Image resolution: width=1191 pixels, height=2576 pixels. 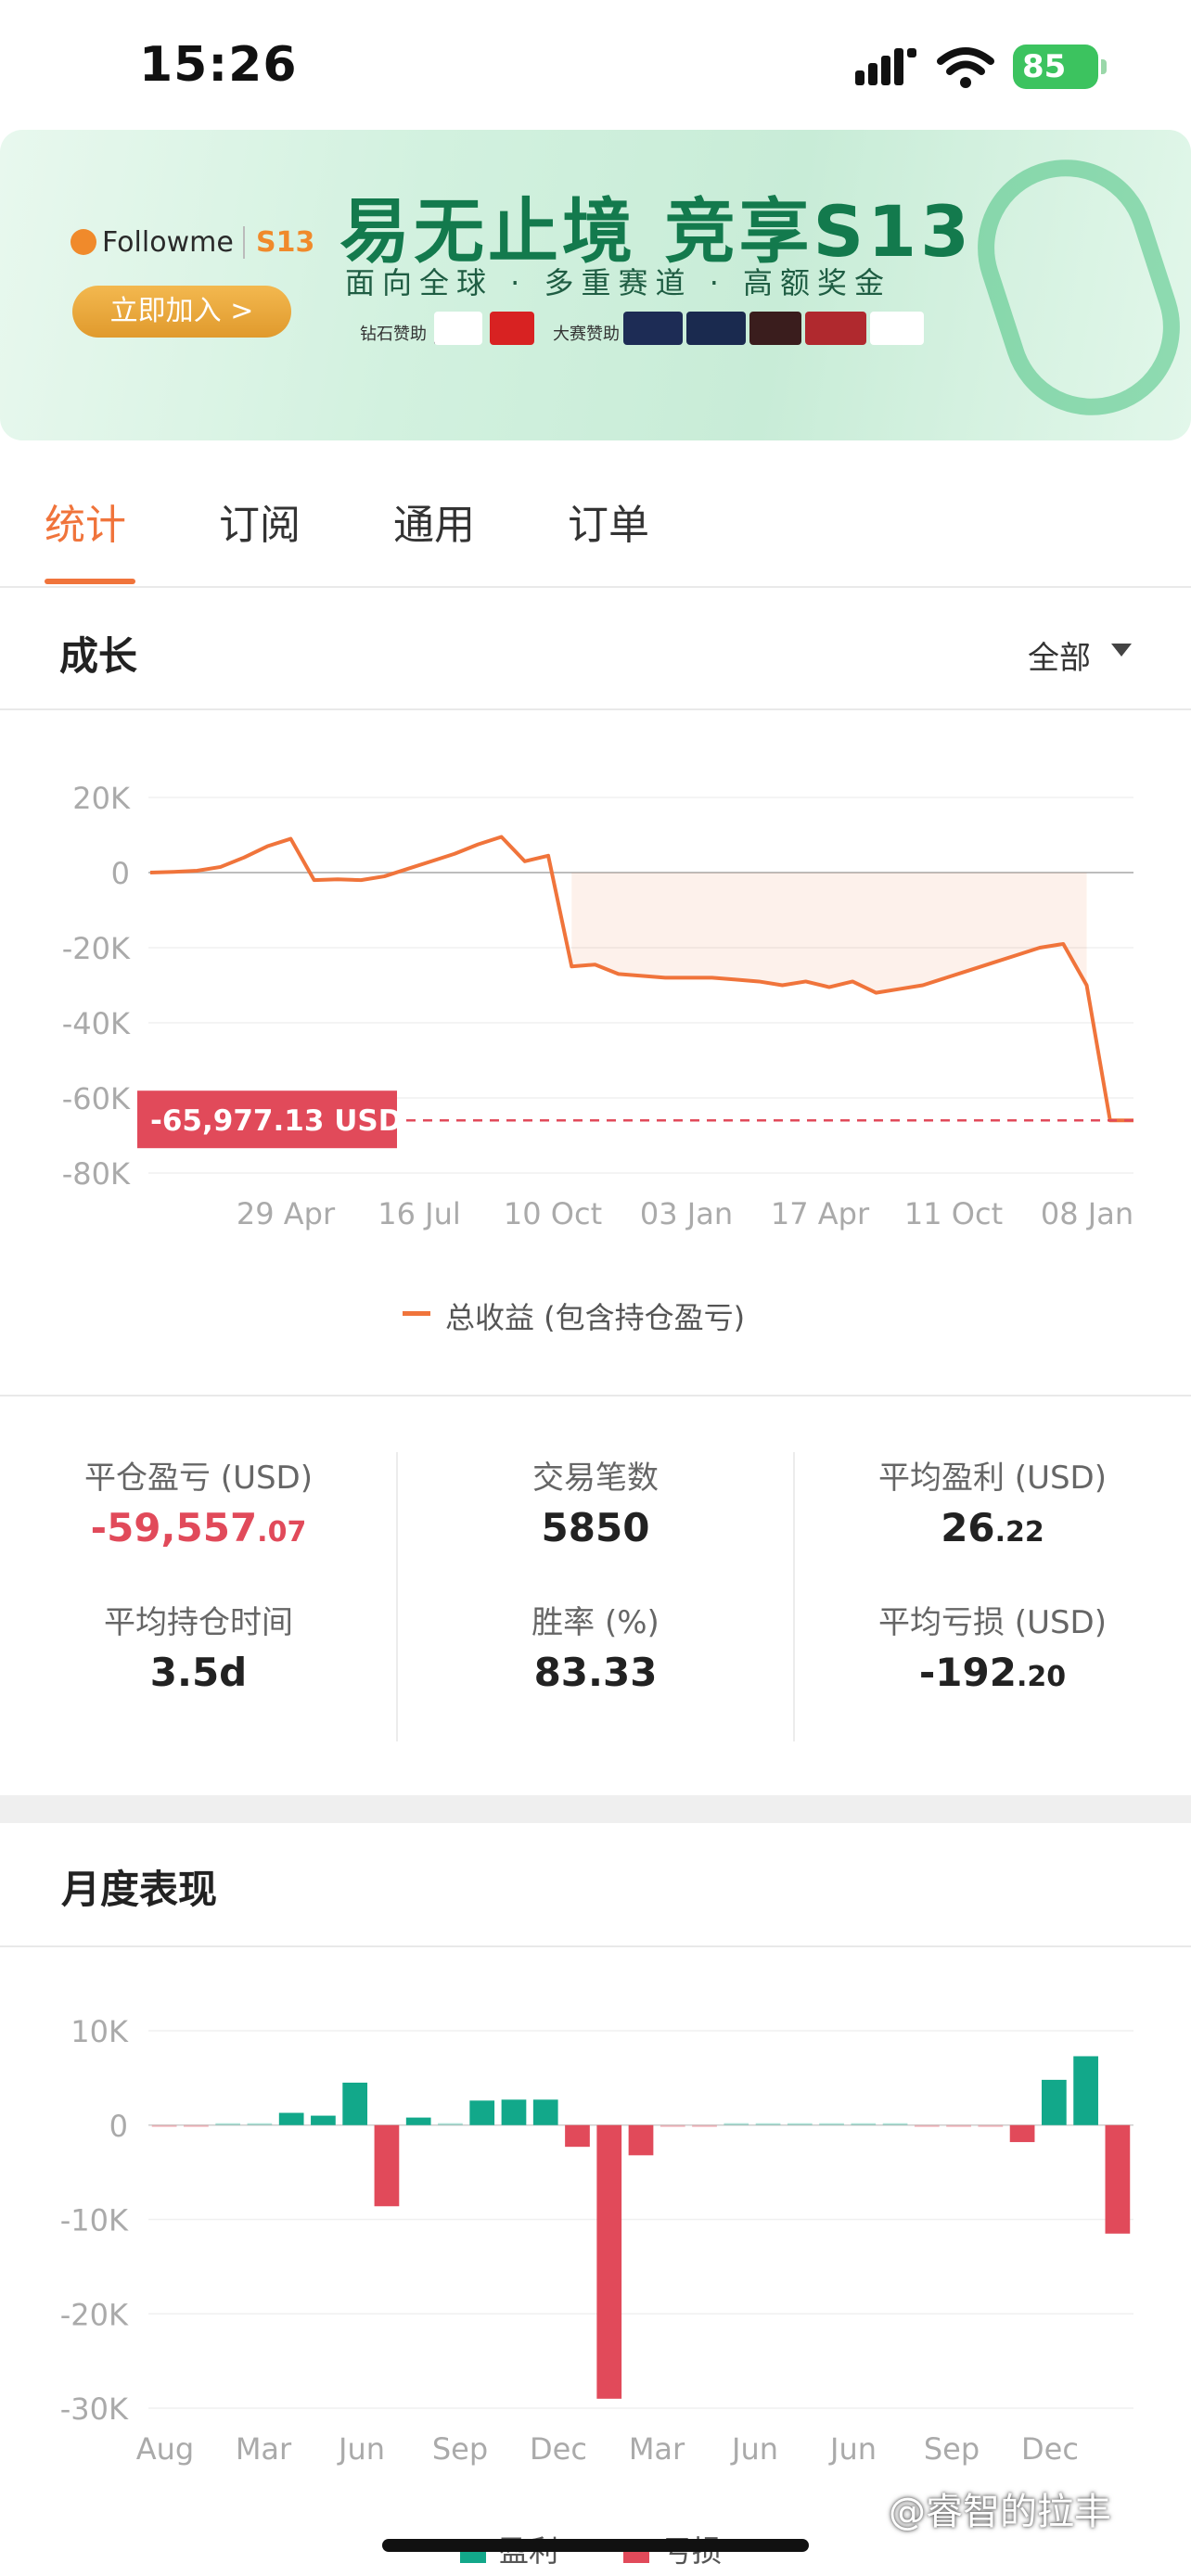 What do you see at coordinates (1019, 1532) in the screenshot?
I see `stat-value-dec: .22` at bounding box center [1019, 1532].